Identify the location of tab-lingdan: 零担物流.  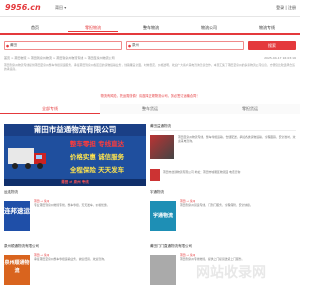
(93, 28).